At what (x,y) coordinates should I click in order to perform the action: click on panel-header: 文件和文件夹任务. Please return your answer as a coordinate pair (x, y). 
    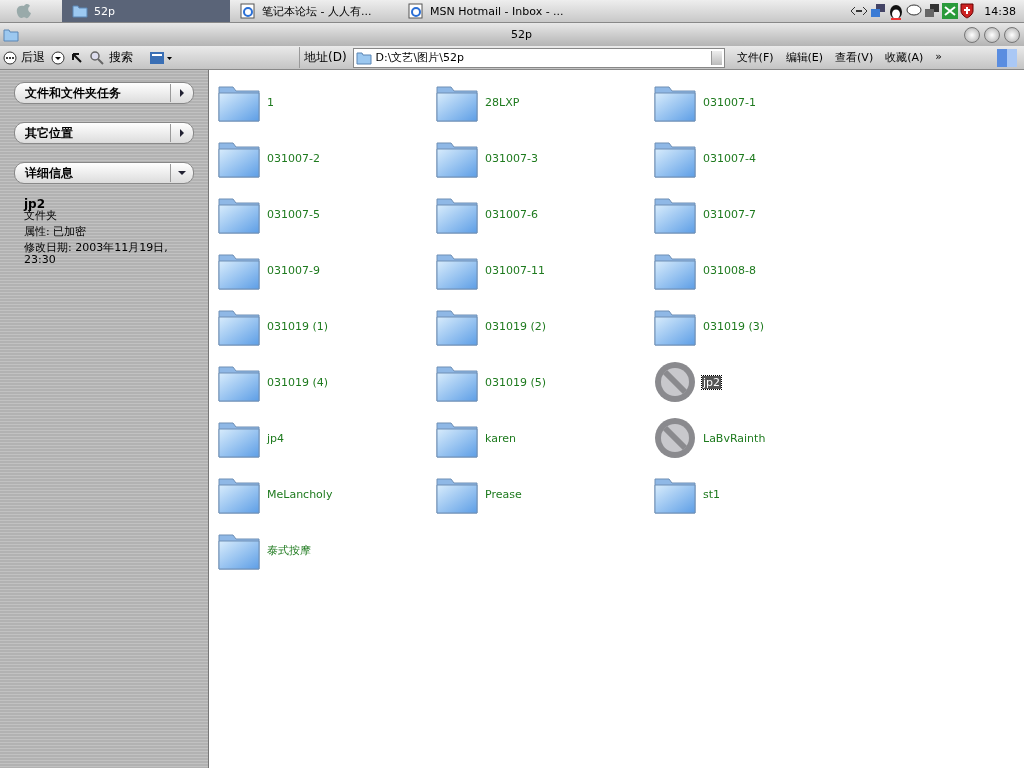
    Looking at the image, I should click on (104, 93).